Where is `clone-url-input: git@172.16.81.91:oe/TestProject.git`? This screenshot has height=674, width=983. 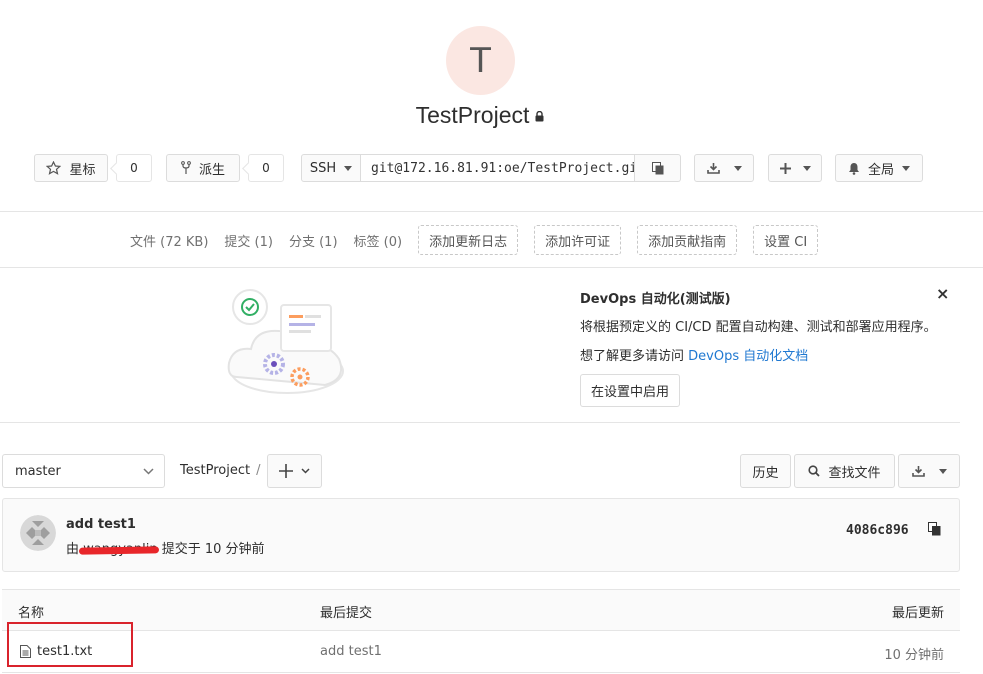
clone-url-input: git@172.16.81.91:oe/TestProject.git is located at coordinates (498, 168).